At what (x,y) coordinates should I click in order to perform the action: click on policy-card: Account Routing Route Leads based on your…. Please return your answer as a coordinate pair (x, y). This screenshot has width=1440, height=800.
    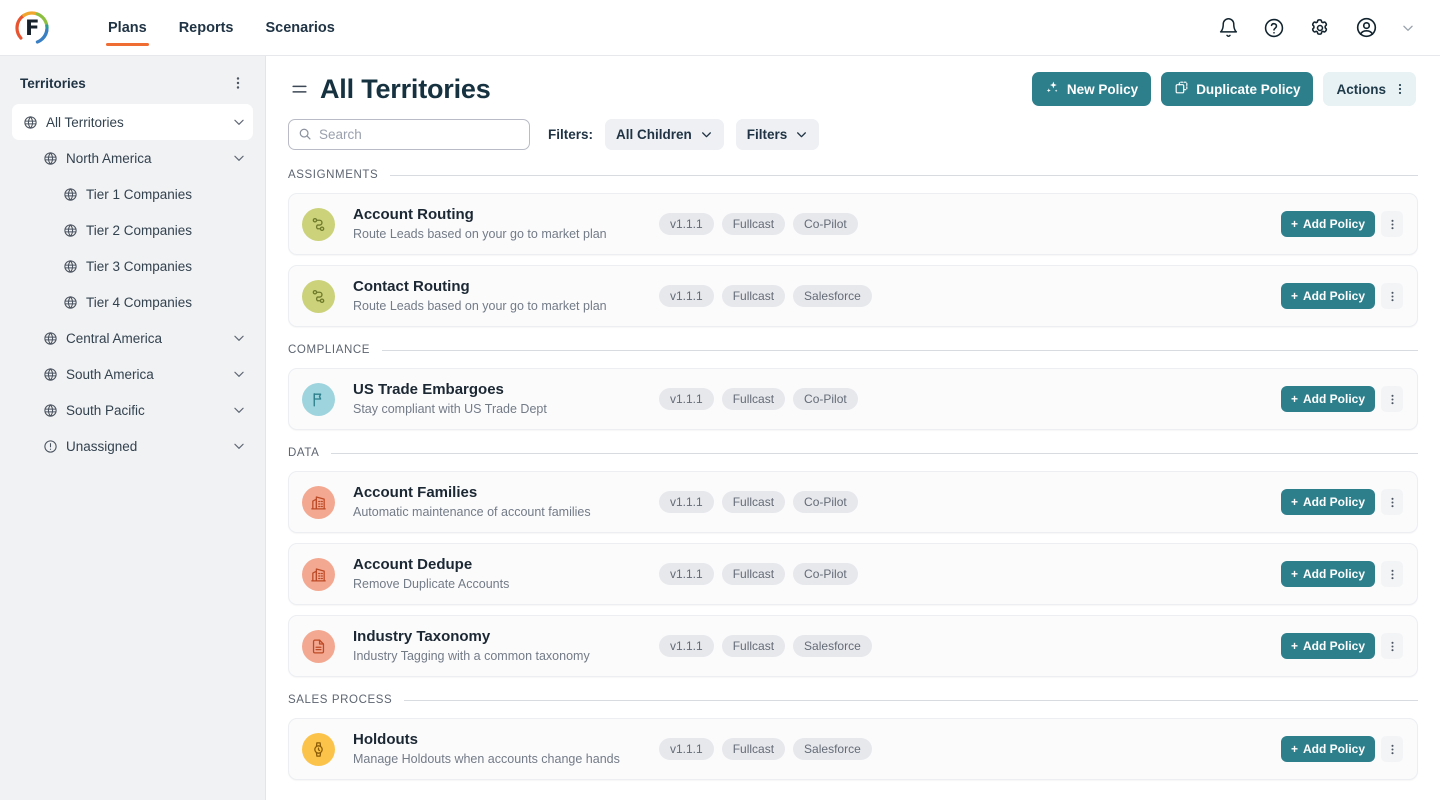
    Looking at the image, I should click on (853, 224).